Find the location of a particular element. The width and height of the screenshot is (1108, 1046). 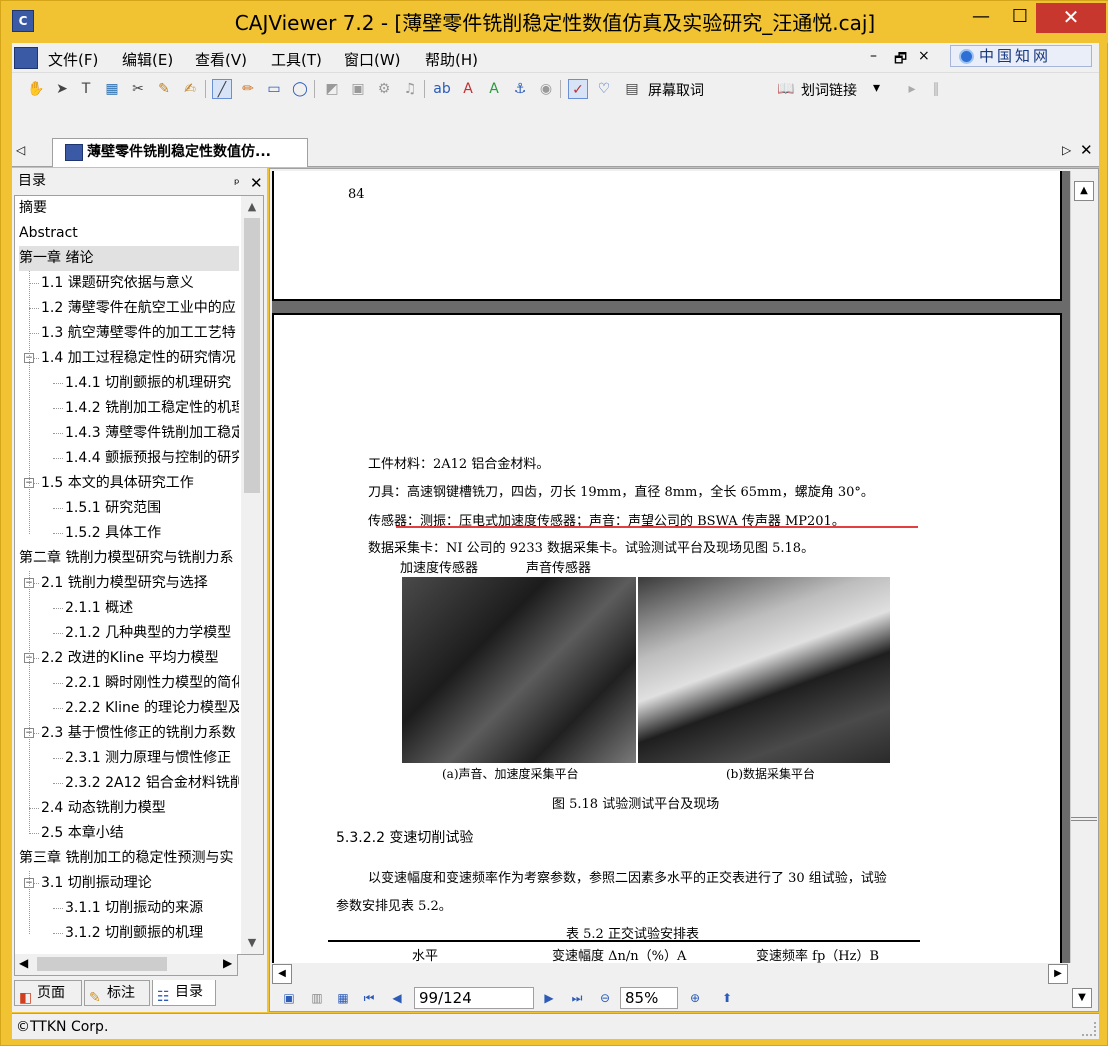

scroll-left-icon: ◀ is located at coordinates (23, 963).